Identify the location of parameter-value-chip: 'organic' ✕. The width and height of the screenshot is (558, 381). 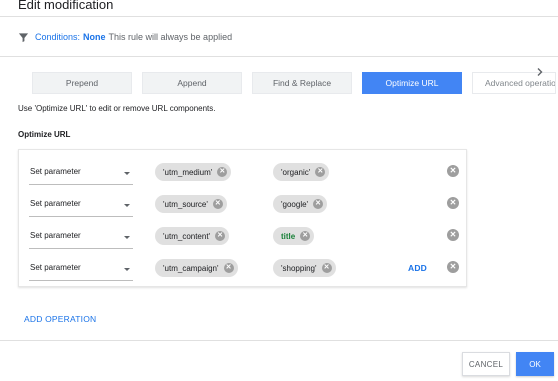
(301, 172).